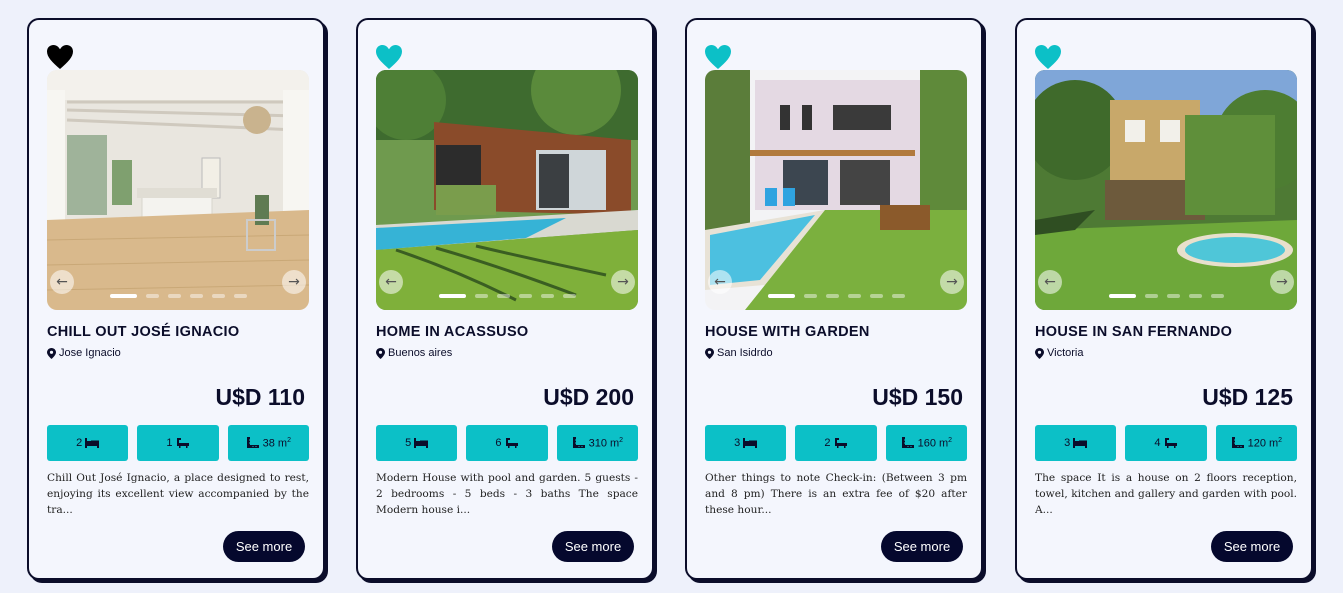 This screenshot has width=1343, height=593. I want to click on feature-badges: 2 1 38 m2, so click(178, 443).